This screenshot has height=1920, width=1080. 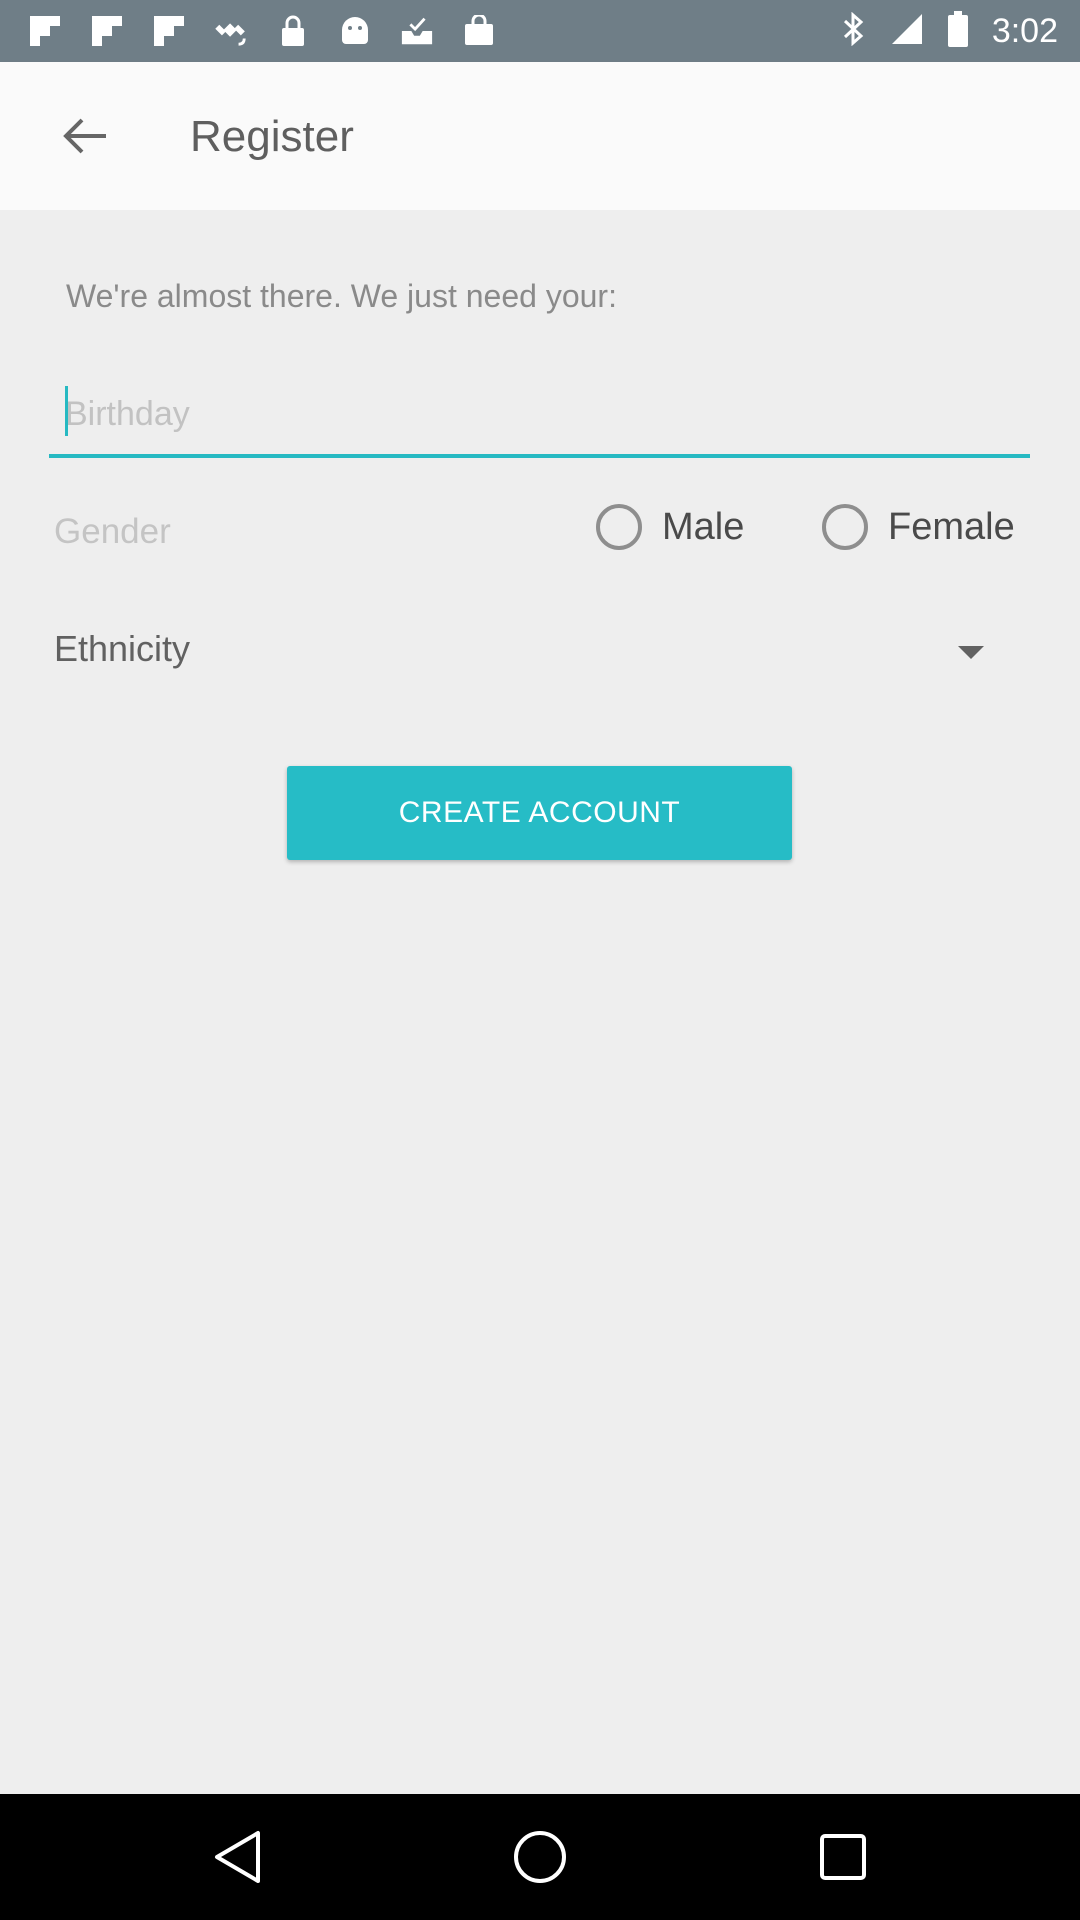 I want to click on notification-icons, so click(x=262, y=31).